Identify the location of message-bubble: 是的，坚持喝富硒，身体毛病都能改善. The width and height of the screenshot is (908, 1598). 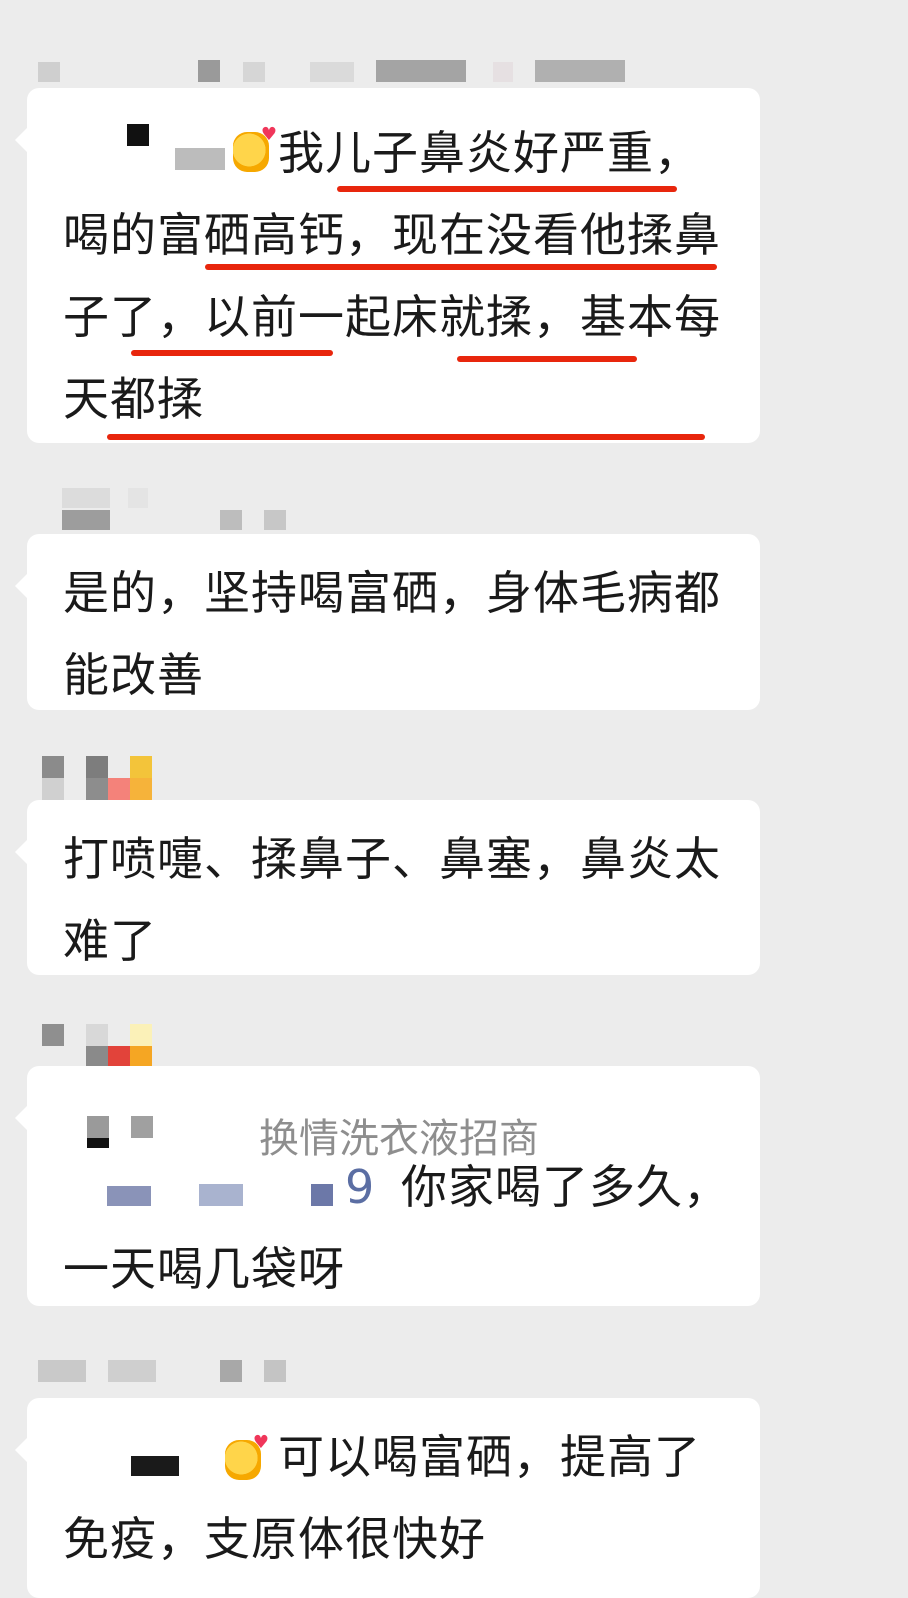
(387, 622).